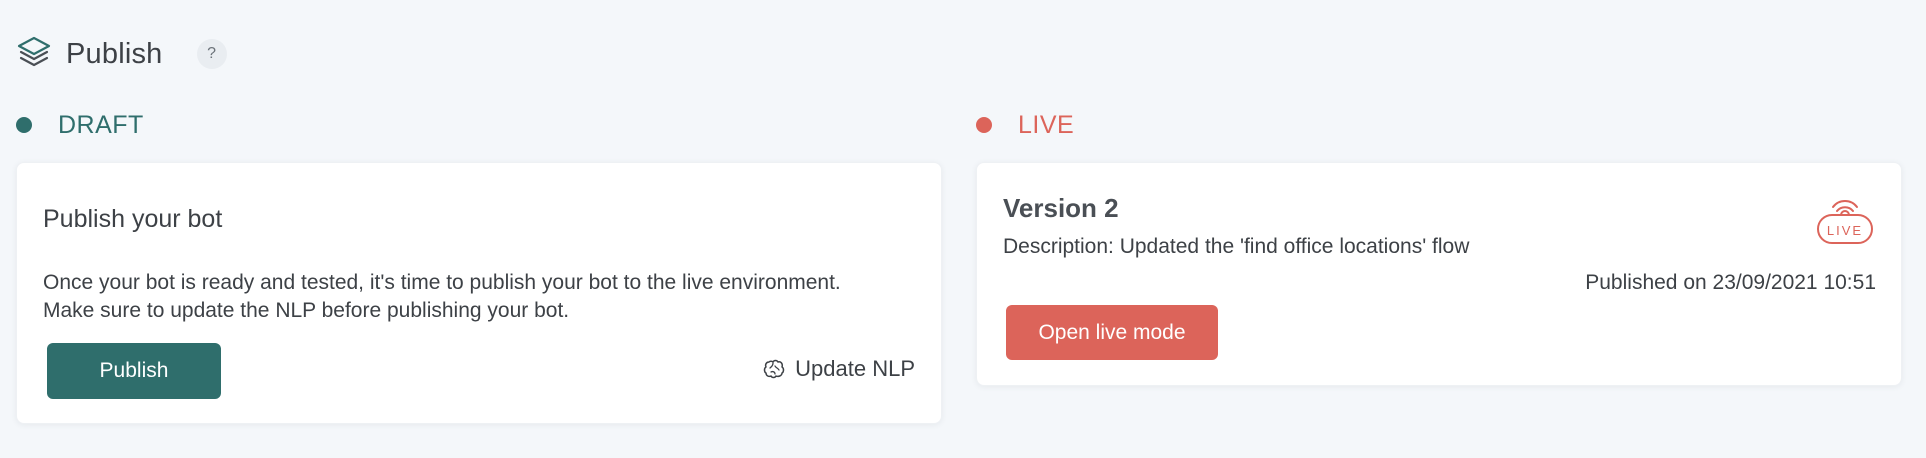  Describe the element at coordinates (479, 125) in the screenshot. I see `draft-status: DRAFT` at that location.